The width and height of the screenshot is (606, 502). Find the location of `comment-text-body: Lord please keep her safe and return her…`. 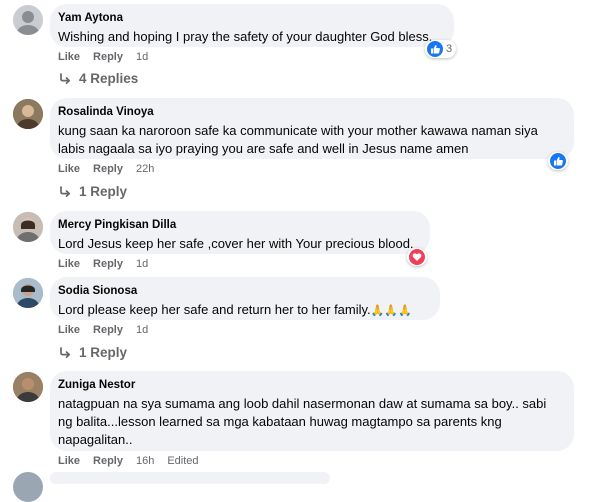

comment-text-body: Lord please keep her safe and return her… is located at coordinates (214, 309).